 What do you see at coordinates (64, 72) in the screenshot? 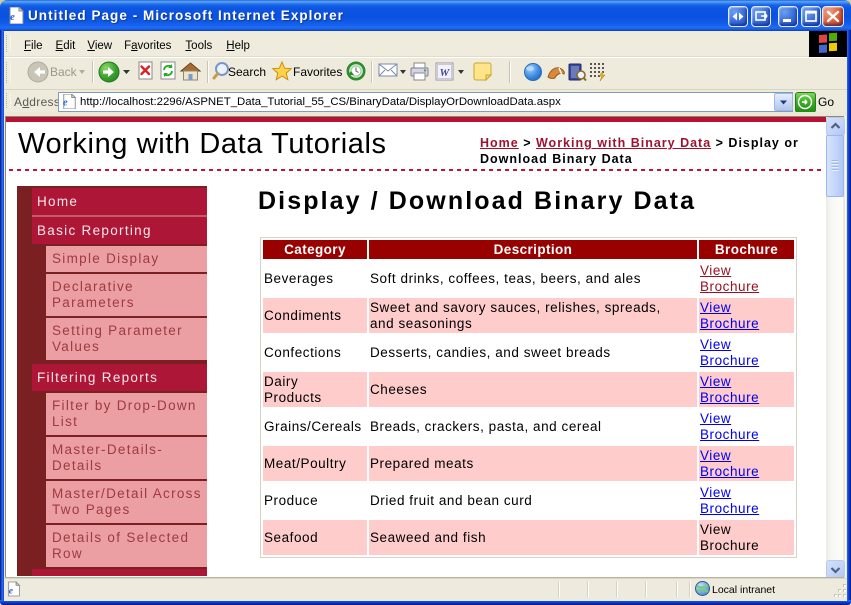
I see `svg-text: Back` at bounding box center [64, 72].